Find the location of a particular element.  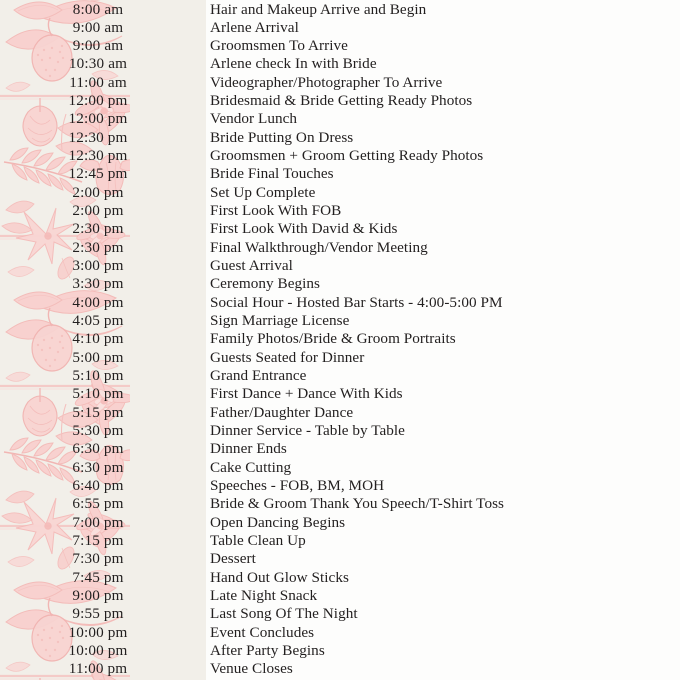

schedule-row-time: 5:00 pm is located at coordinates (98, 357).